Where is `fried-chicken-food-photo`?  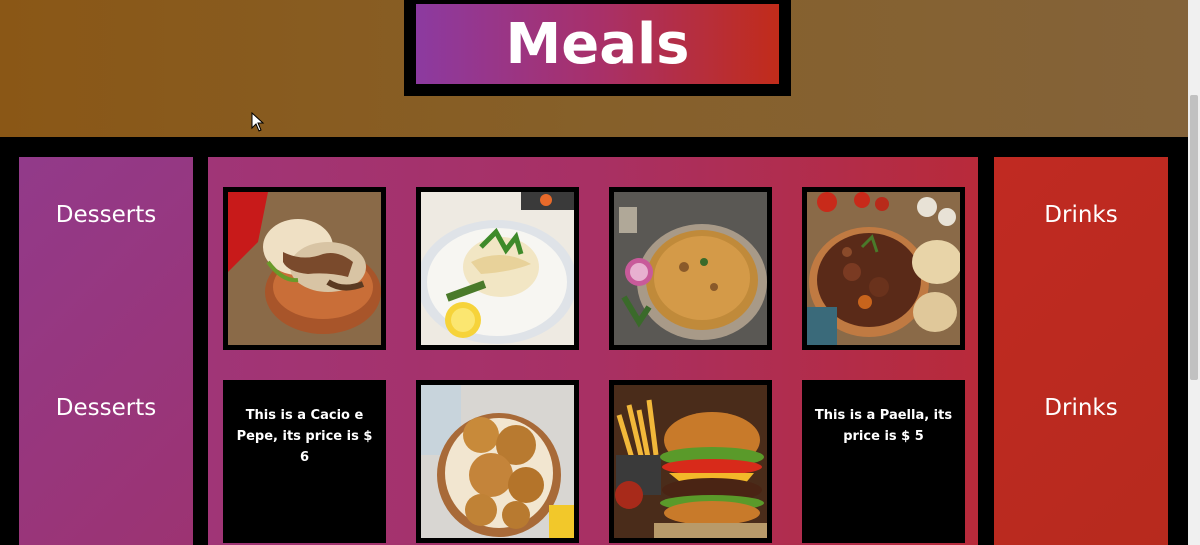 fried-chicken-food-photo is located at coordinates (497, 461).